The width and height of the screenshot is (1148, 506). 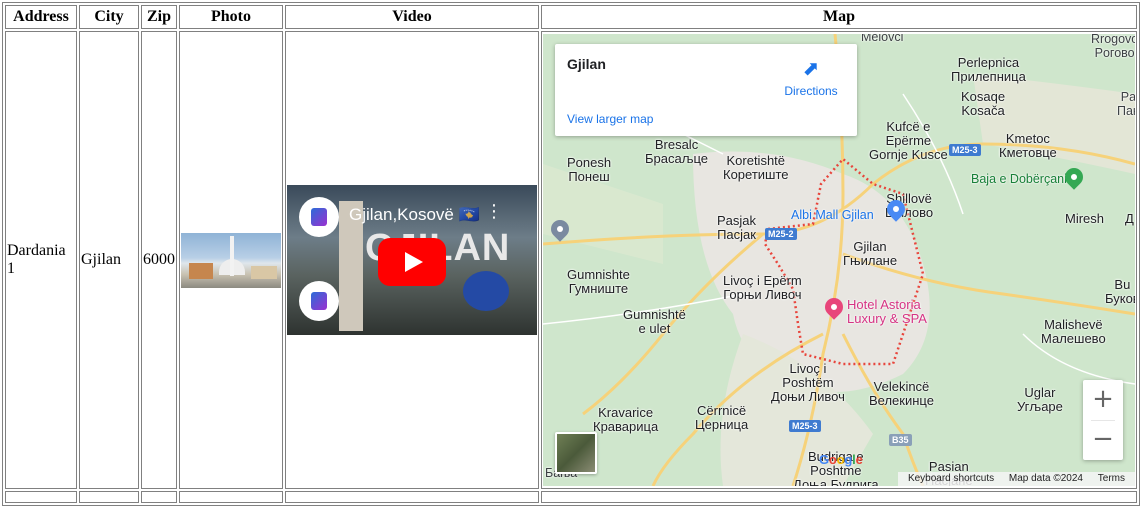 What do you see at coordinates (159, 260) in the screenshot?
I see `cell-zip: 6000` at bounding box center [159, 260].